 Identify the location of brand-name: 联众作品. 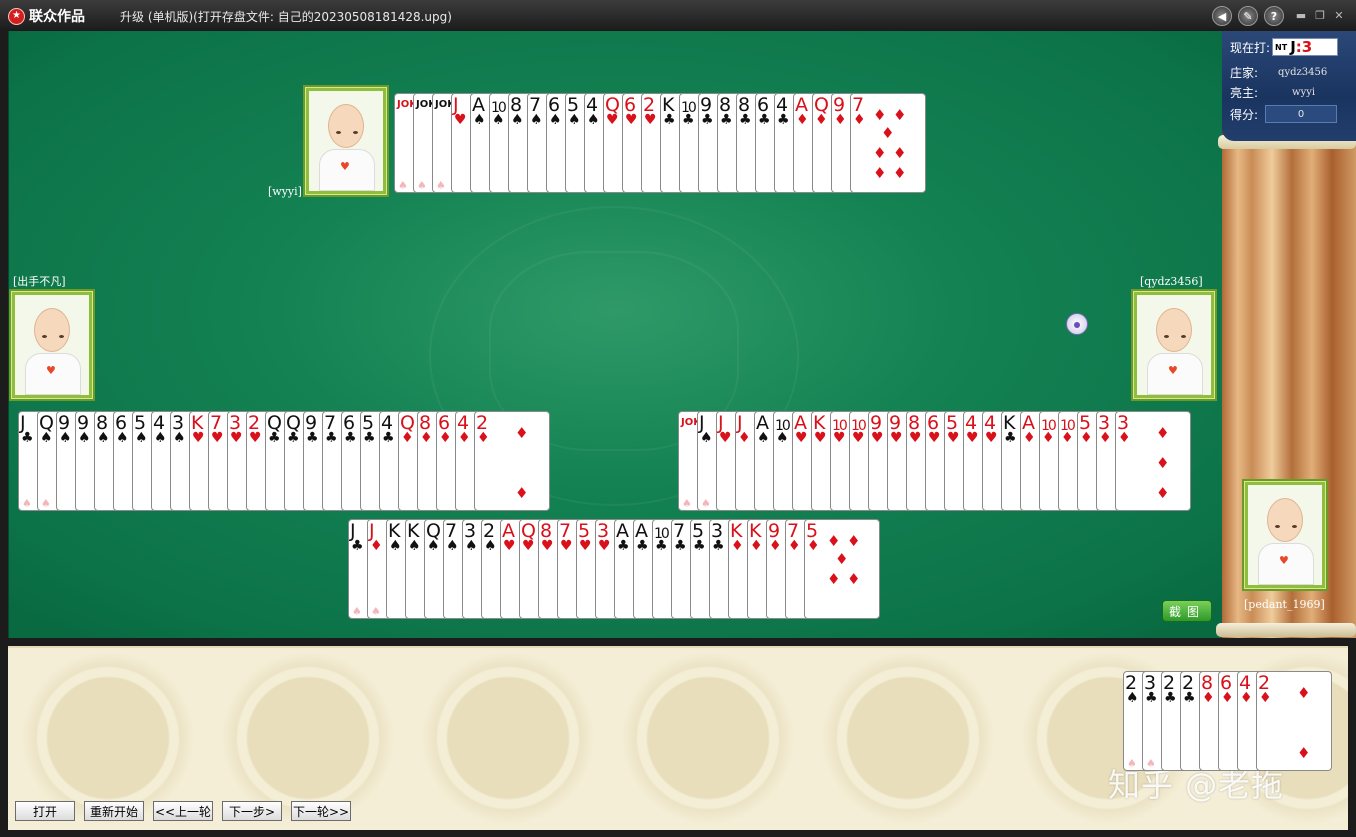
(57, 17).